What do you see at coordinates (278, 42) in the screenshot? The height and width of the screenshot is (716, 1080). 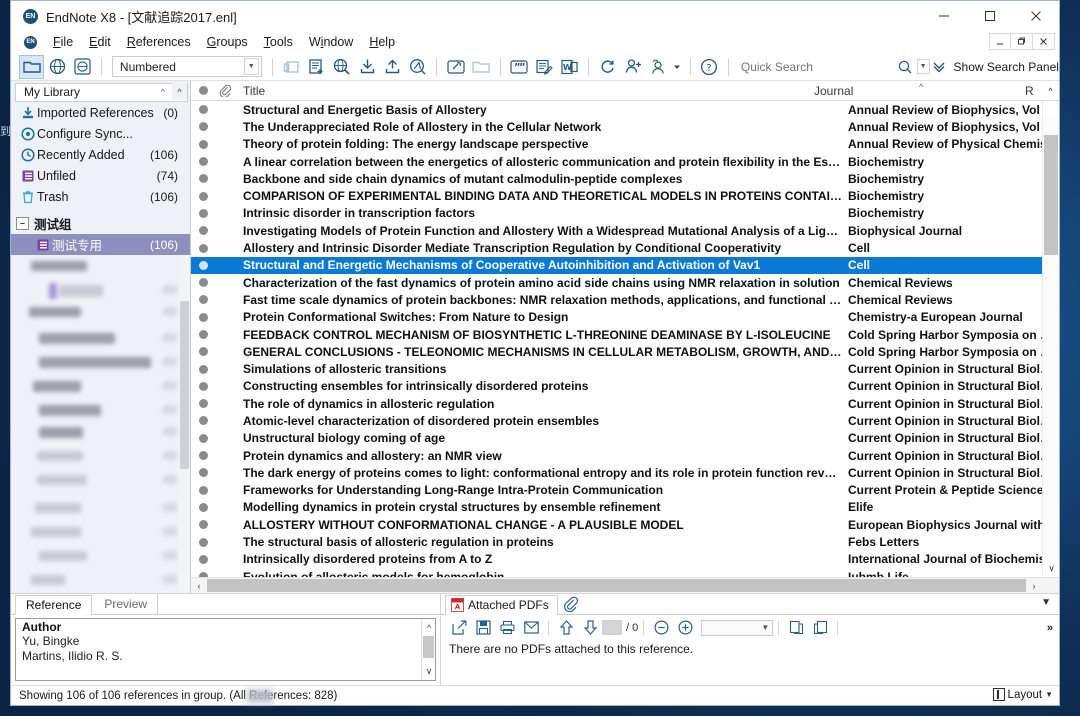 I see `menu-tools: Tools` at bounding box center [278, 42].